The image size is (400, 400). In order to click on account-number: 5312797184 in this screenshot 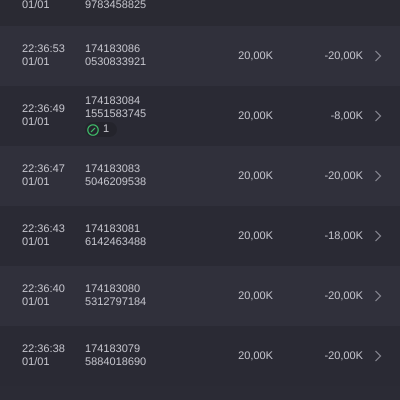, I will do `click(115, 302)`.